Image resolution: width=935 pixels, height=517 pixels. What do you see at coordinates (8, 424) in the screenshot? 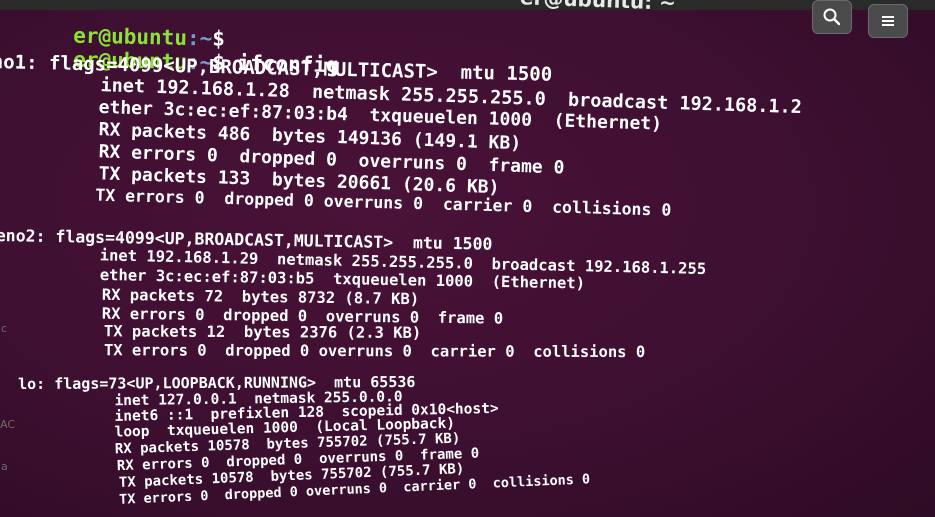
I see `edge-mark: AC` at bounding box center [8, 424].